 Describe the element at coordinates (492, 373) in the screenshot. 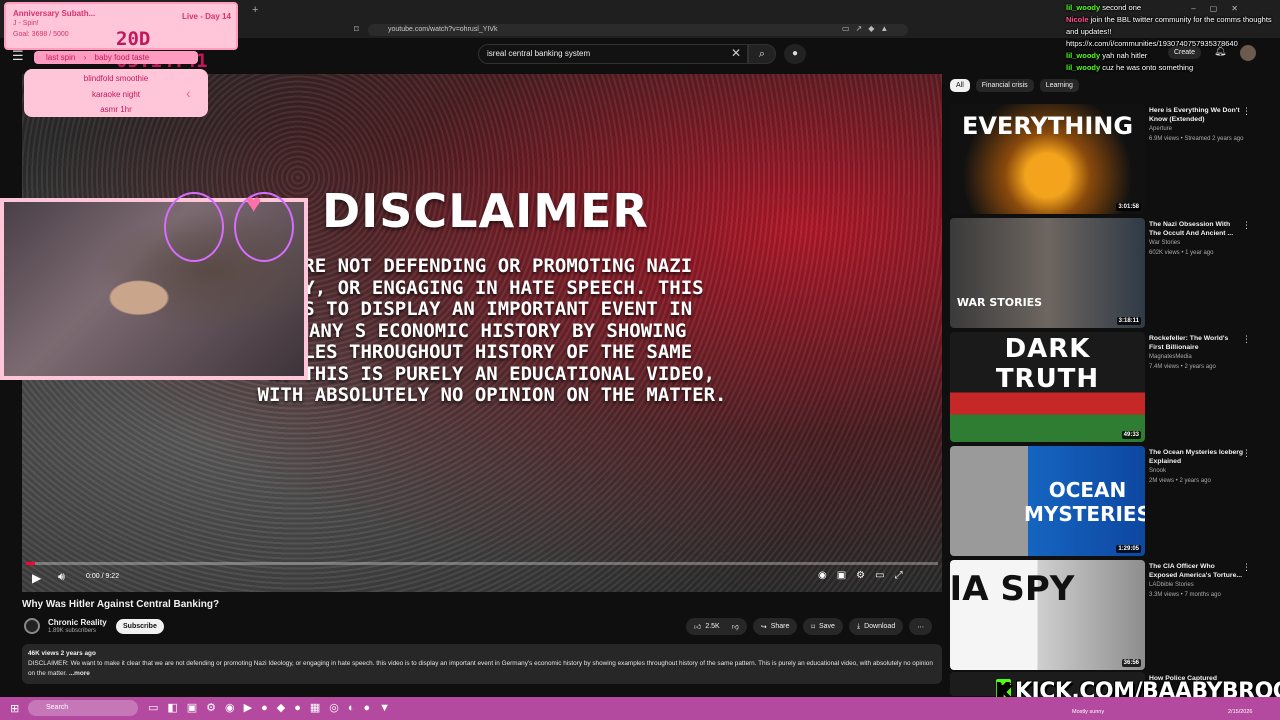

I see `overlay-line: N. THIS IS PURELY AN EDUCATIONAL VIDEO,` at that location.